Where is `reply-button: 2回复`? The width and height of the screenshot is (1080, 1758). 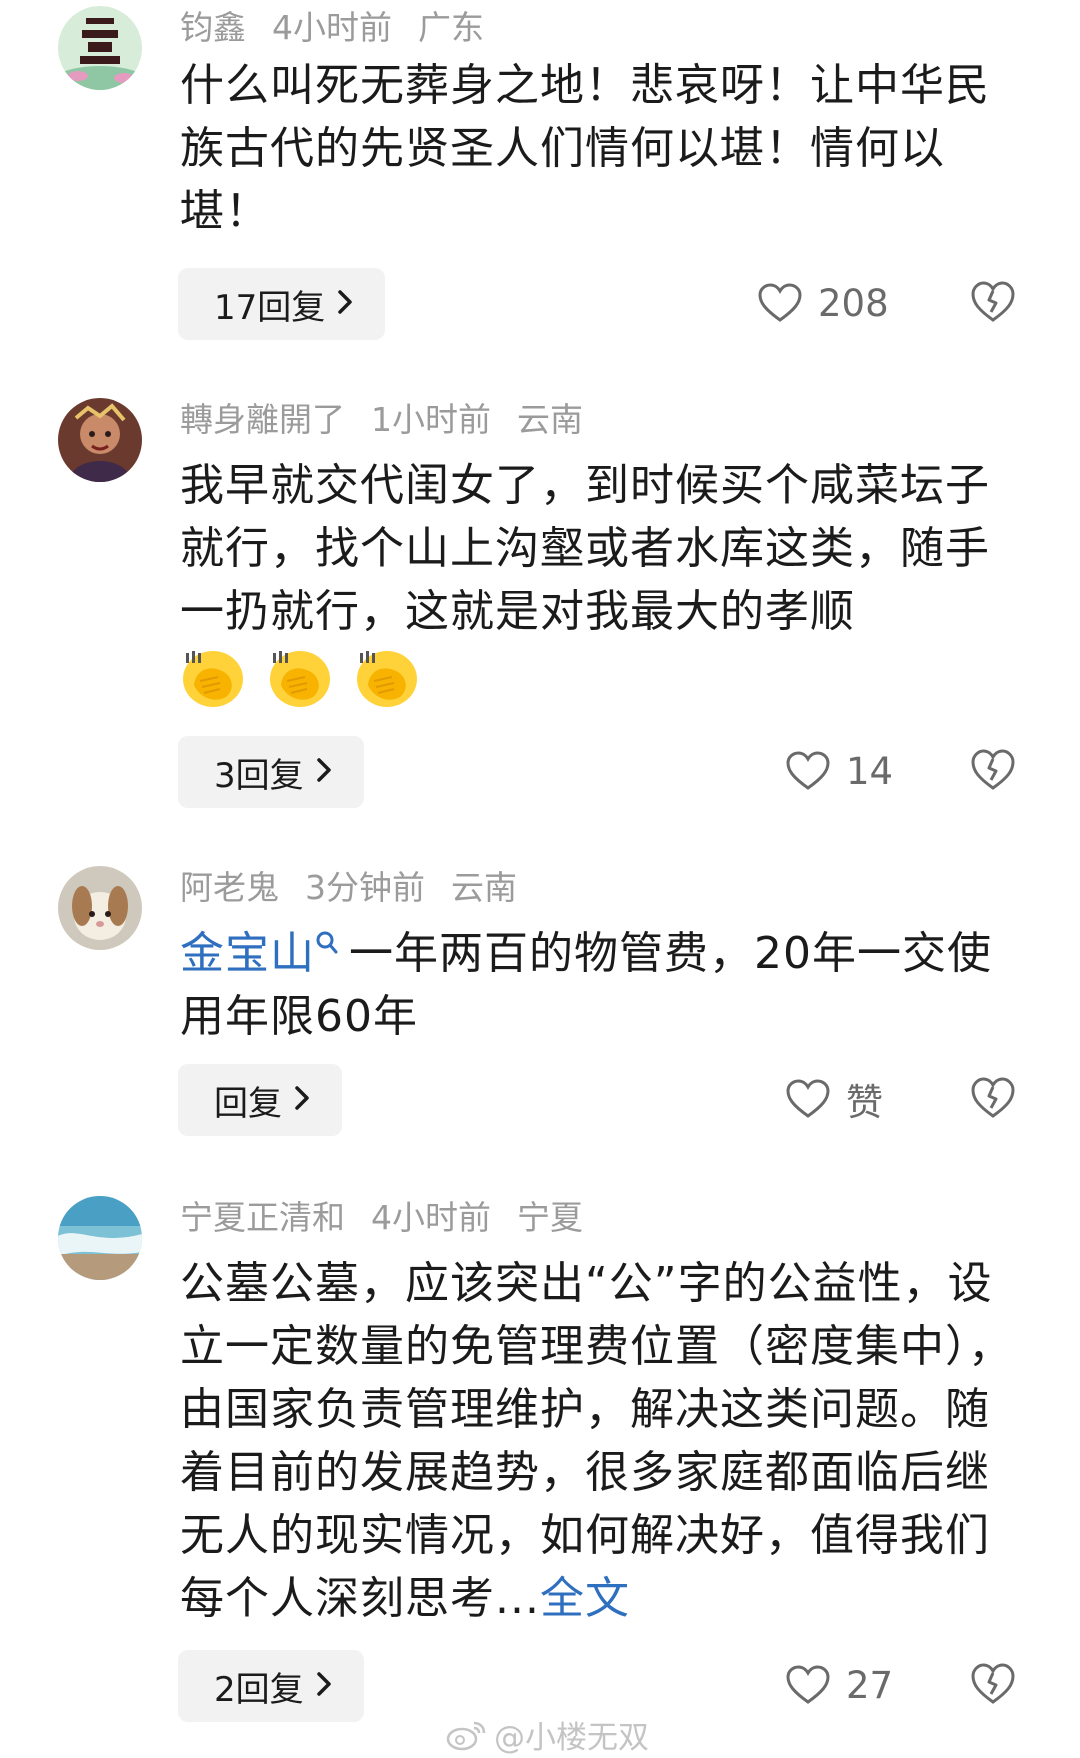
reply-button: 2回复 is located at coordinates (271, 1686).